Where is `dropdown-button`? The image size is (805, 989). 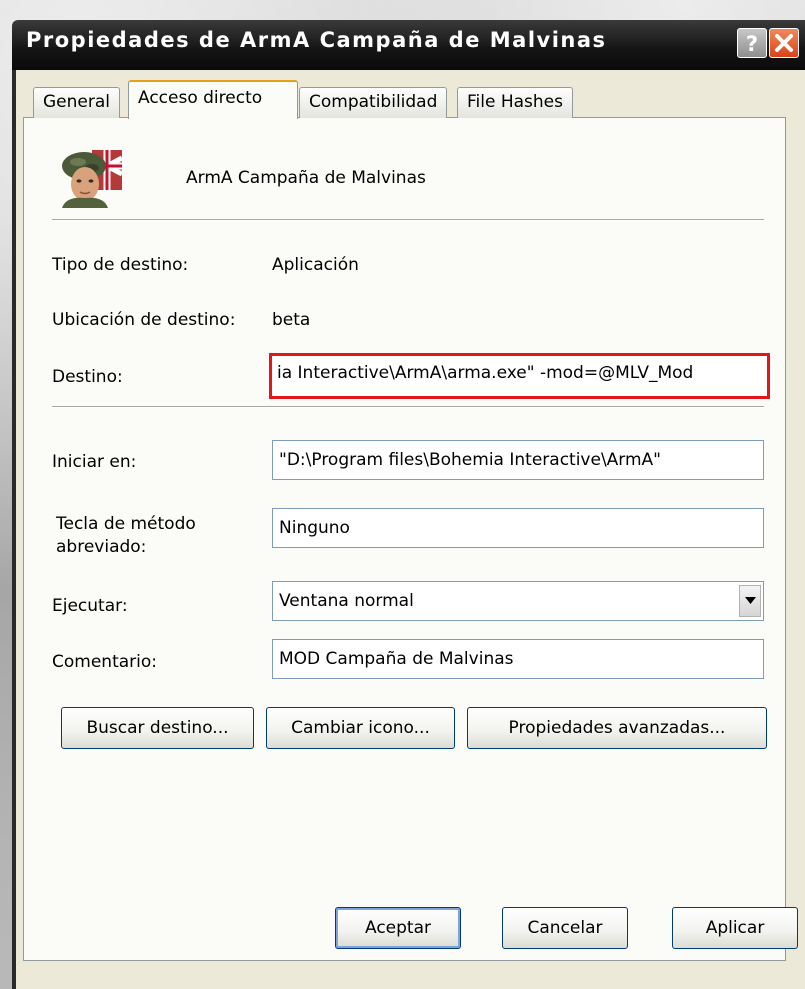 dropdown-button is located at coordinates (750, 601).